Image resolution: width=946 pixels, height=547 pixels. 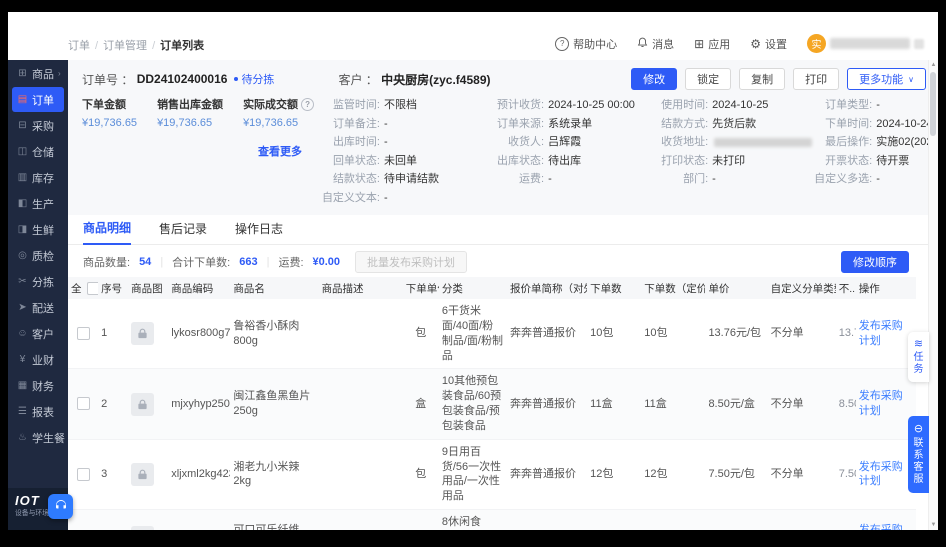 What do you see at coordinates (38, 411) in the screenshot?
I see `sidebar-item-报表: ☰ 报表` at bounding box center [38, 411].